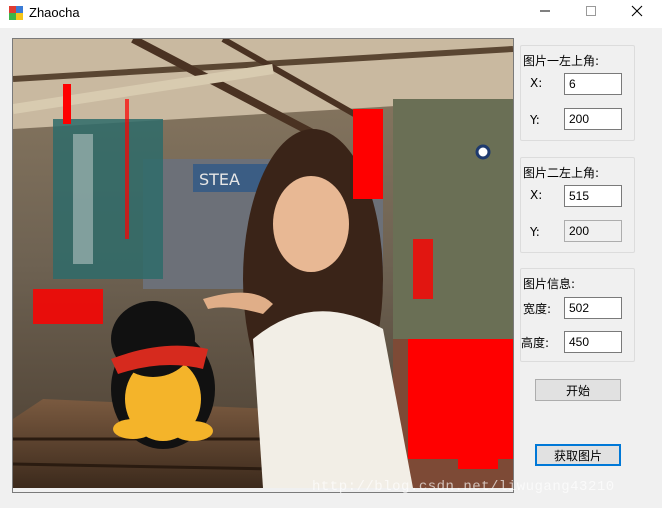  What do you see at coordinates (561, 173) in the screenshot?
I see `group-image2-title: 图片二左上角:` at bounding box center [561, 173].